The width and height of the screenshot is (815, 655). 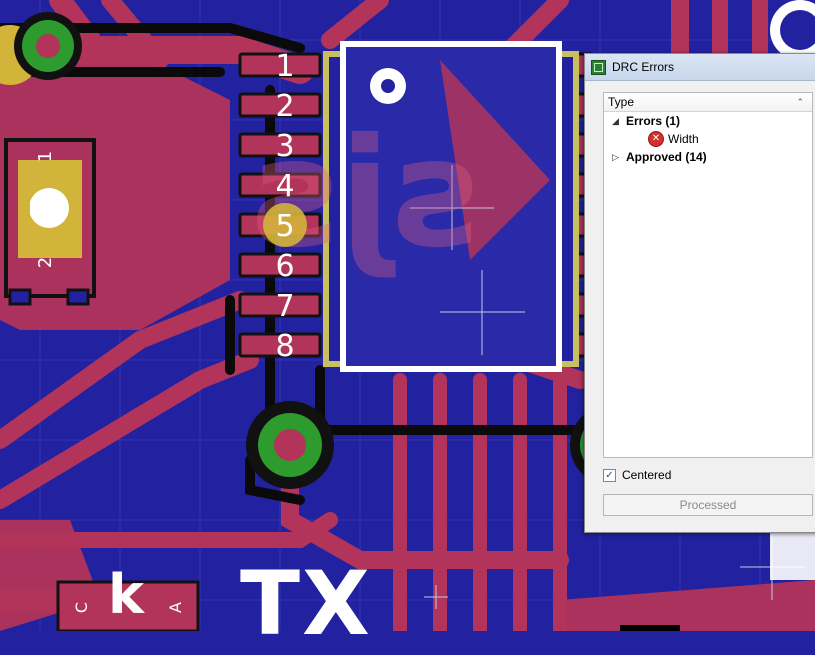 I want to click on centered-label: Centered, so click(x=647, y=475).